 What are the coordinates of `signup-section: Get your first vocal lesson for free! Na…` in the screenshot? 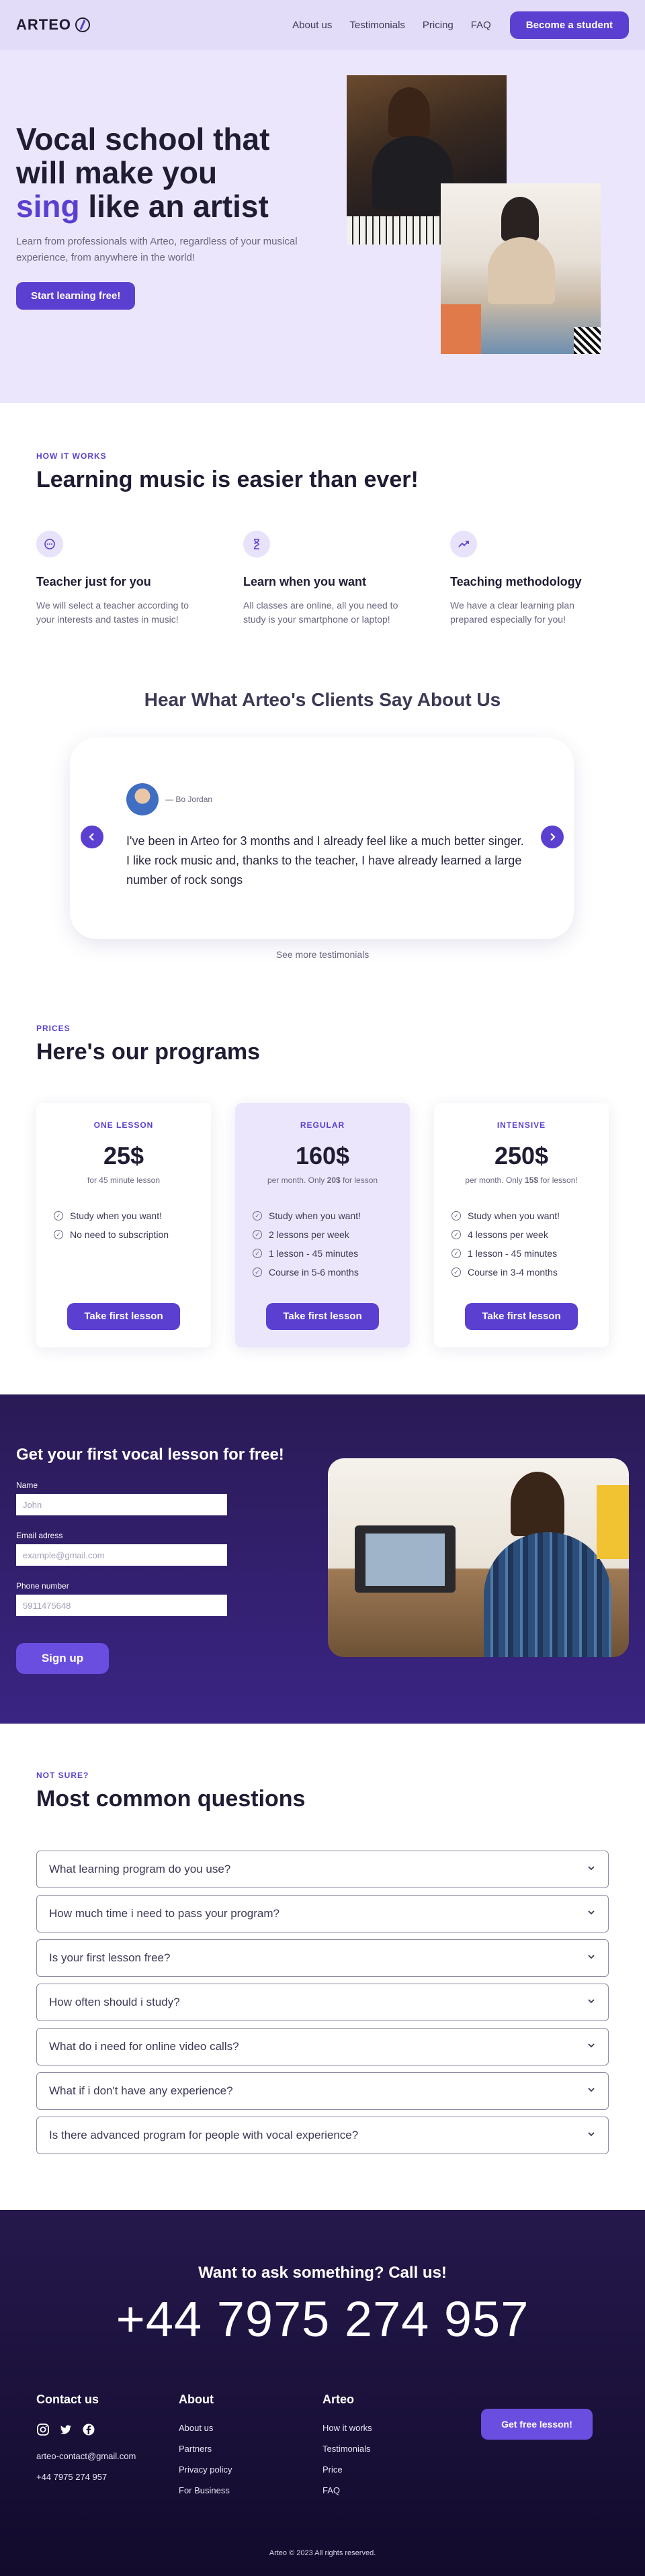 It's located at (322, 1559).